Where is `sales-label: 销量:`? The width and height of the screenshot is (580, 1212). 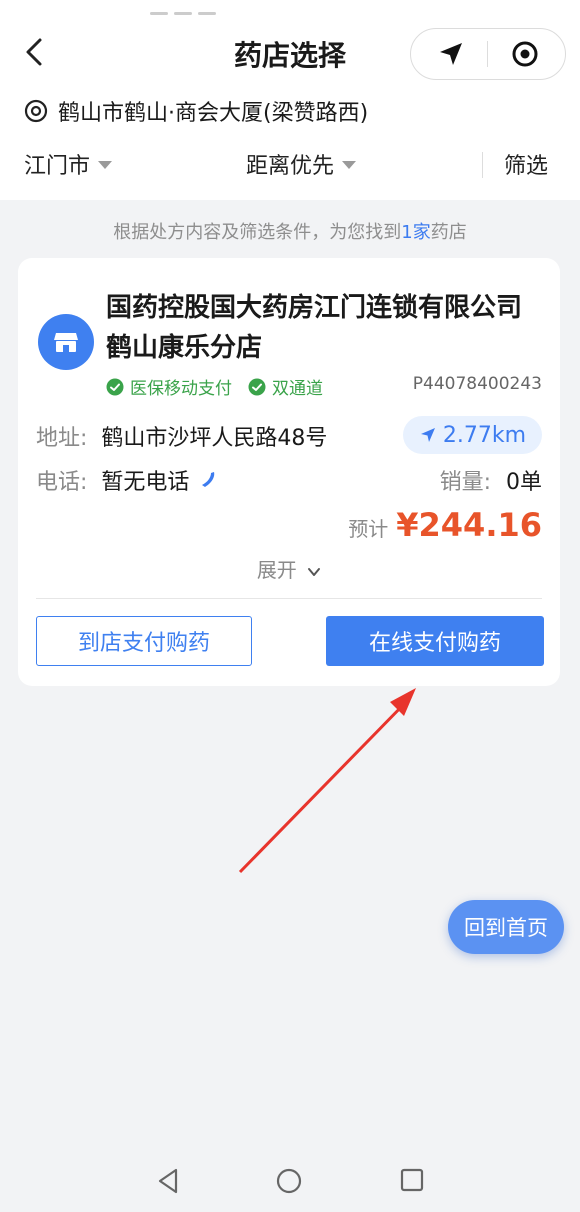 sales-label: 销量: is located at coordinates (465, 482).